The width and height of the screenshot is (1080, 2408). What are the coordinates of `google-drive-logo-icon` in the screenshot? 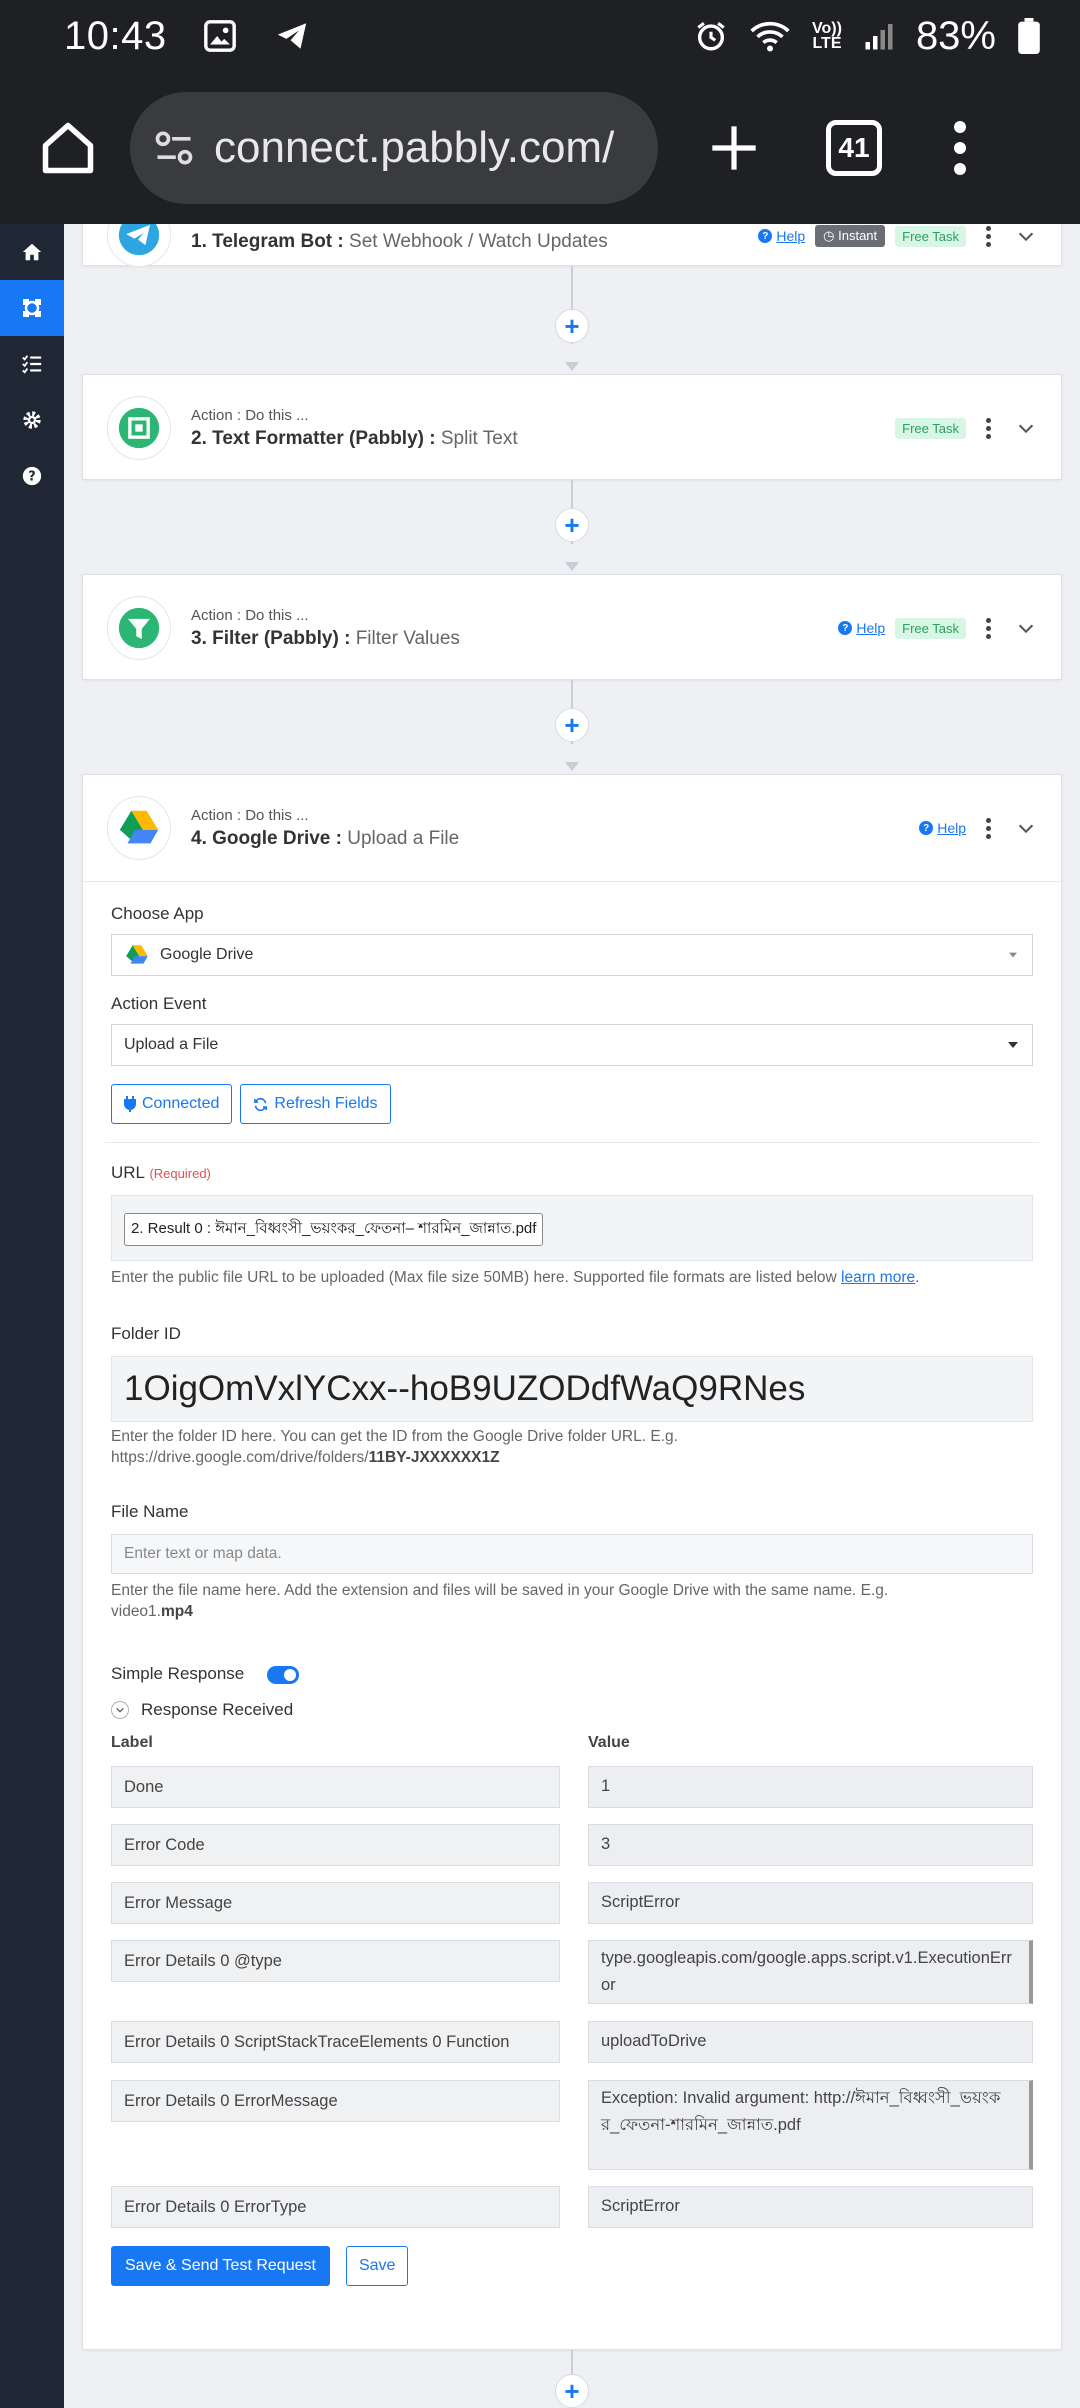 It's located at (139, 828).